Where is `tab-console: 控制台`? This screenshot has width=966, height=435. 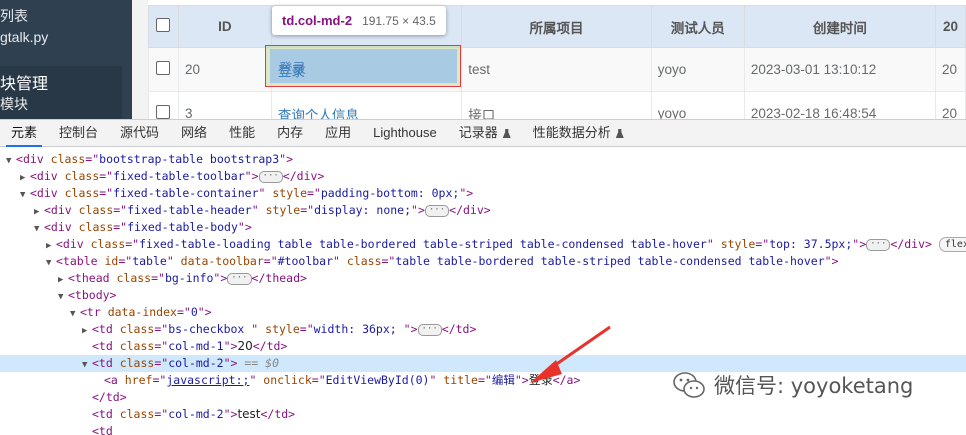 tab-console: 控制台 is located at coordinates (78, 133).